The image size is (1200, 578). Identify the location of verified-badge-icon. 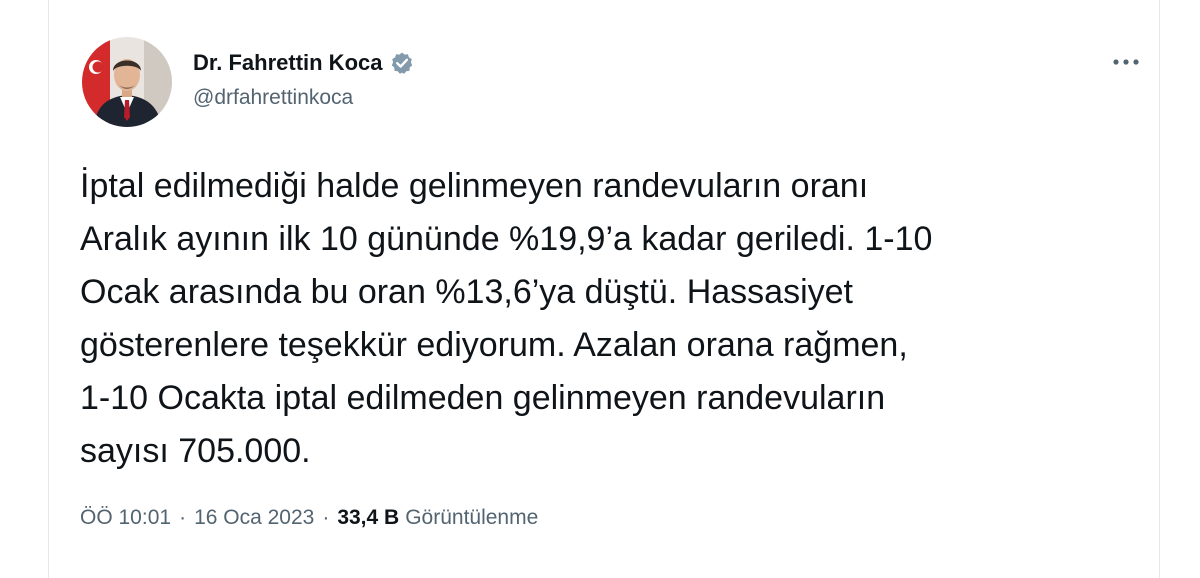
(402, 63).